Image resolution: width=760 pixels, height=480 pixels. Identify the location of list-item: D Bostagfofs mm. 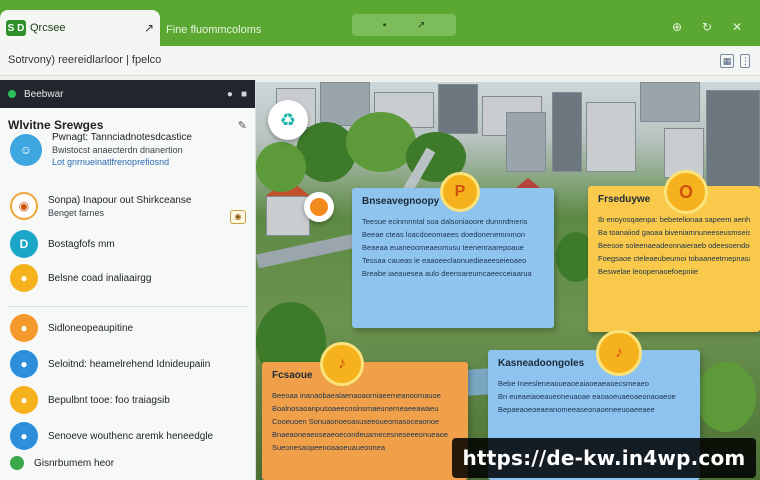
(128, 244).